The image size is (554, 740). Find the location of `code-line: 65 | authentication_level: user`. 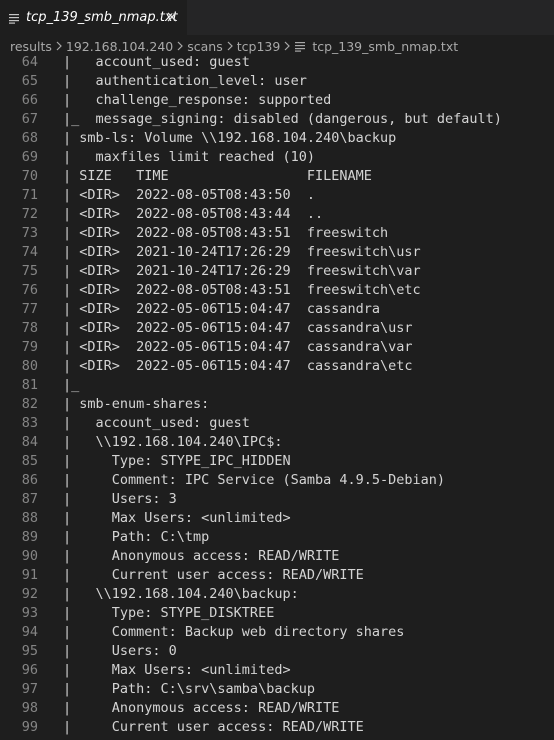

code-line: 65 | authentication_level: user is located at coordinates (277, 81).